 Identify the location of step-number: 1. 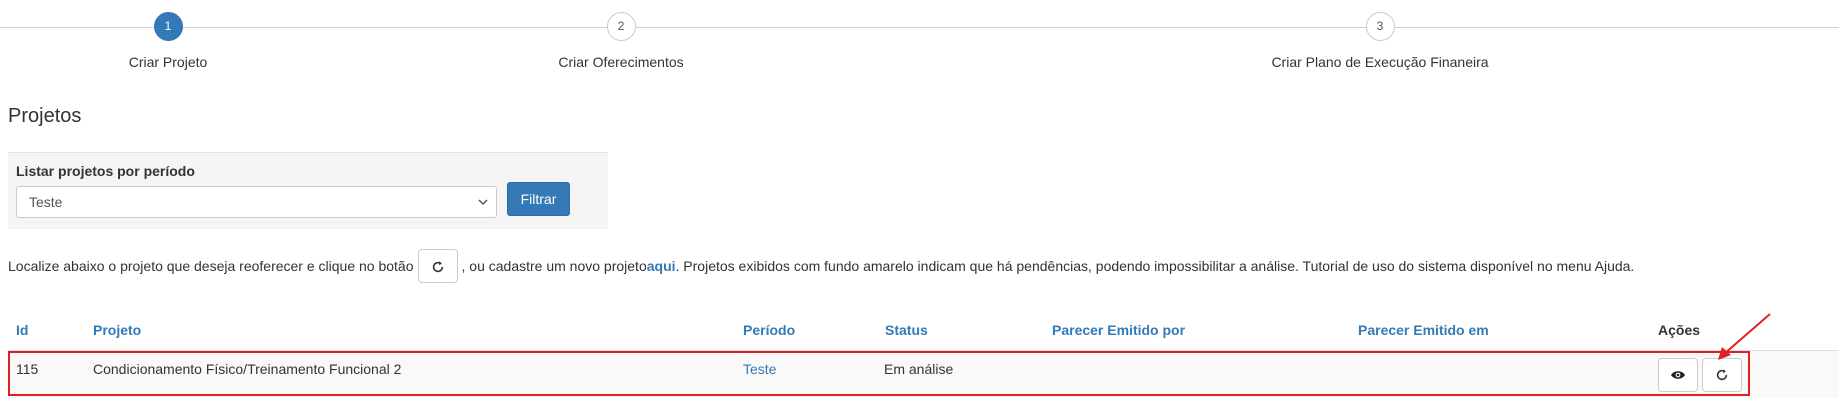
(168, 26).